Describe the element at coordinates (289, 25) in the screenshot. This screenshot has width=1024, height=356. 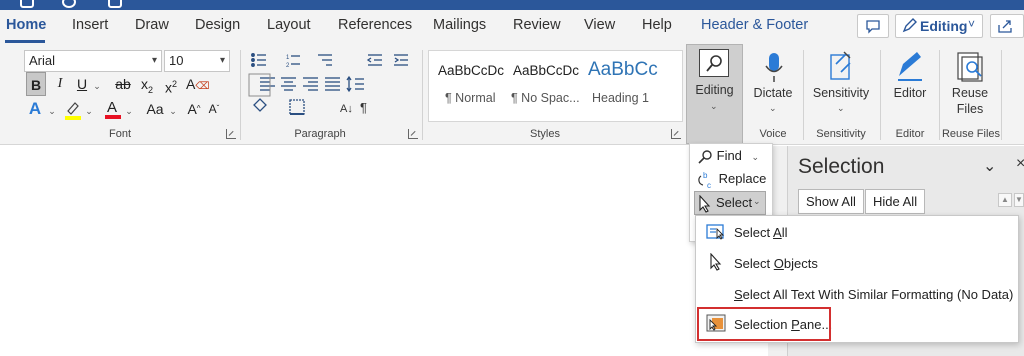
I see `tab-layout: Layout` at that location.